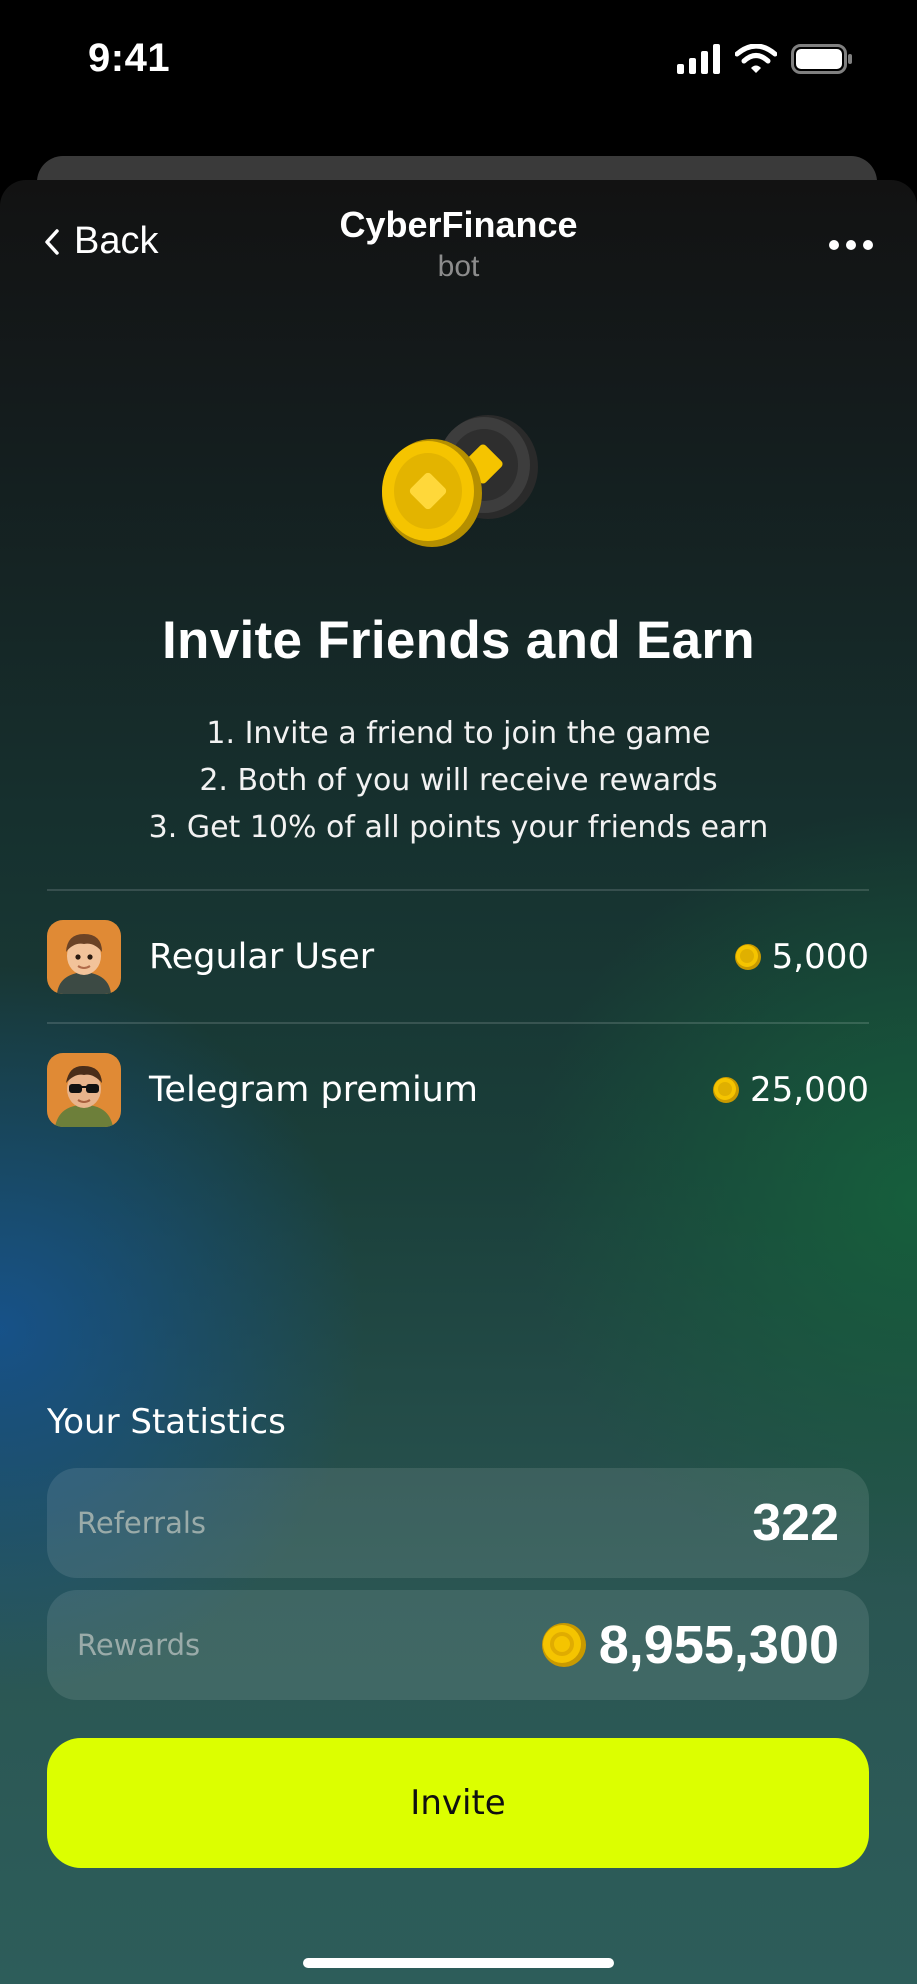  What do you see at coordinates (129, 58) in the screenshot?
I see `status-time: 9:41` at bounding box center [129, 58].